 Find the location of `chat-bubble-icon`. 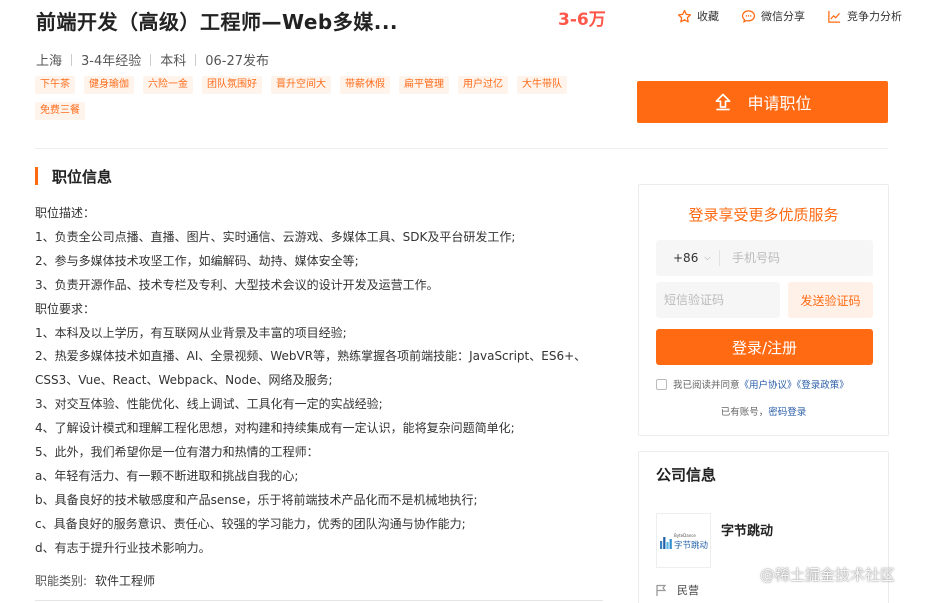

chat-bubble-icon is located at coordinates (748, 16).